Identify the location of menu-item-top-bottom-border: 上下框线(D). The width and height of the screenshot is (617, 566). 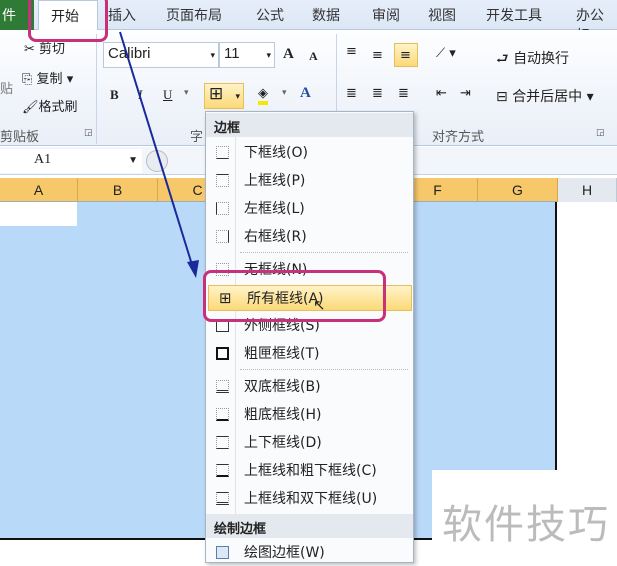
(309, 443).